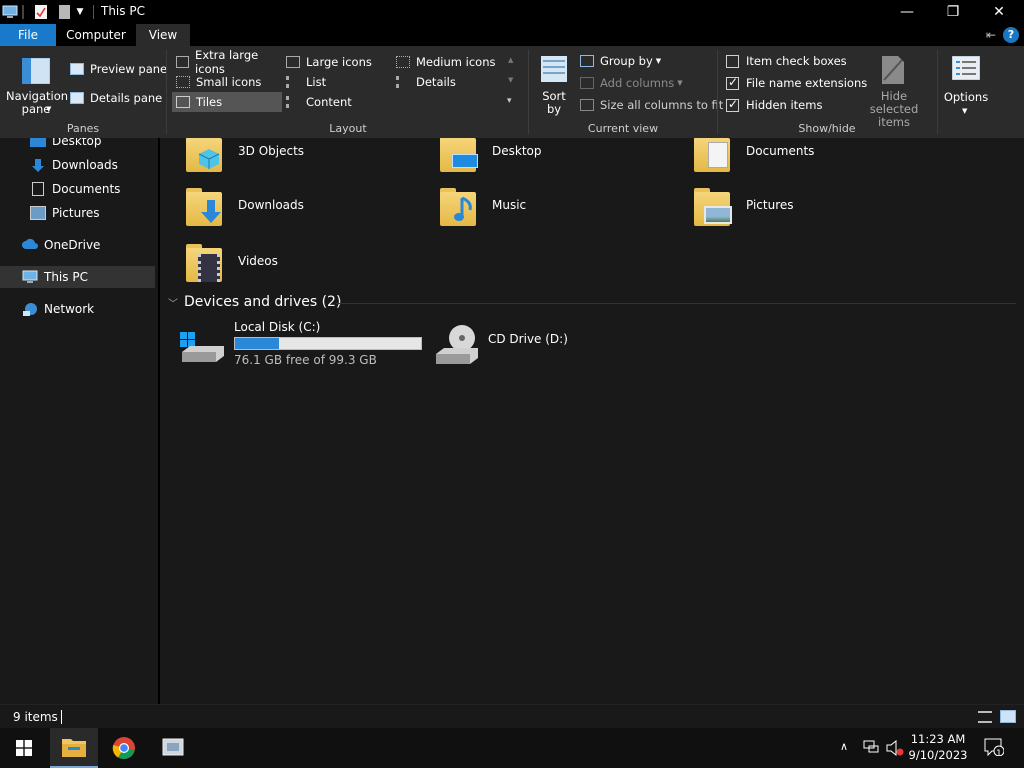 The width and height of the screenshot is (1024, 768). What do you see at coordinates (554, 84) in the screenshot?
I see `sort-by-button: Sort by` at bounding box center [554, 84].